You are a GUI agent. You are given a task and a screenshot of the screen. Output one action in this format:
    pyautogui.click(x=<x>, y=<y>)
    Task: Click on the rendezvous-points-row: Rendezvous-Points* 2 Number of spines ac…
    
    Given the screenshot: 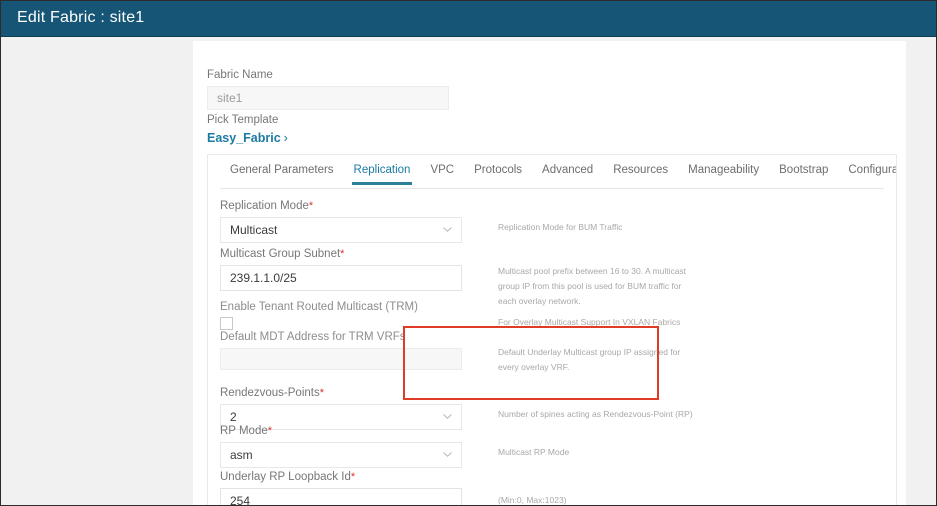 What is the action you would take?
    pyautogui.click(x=558, y=404)
    